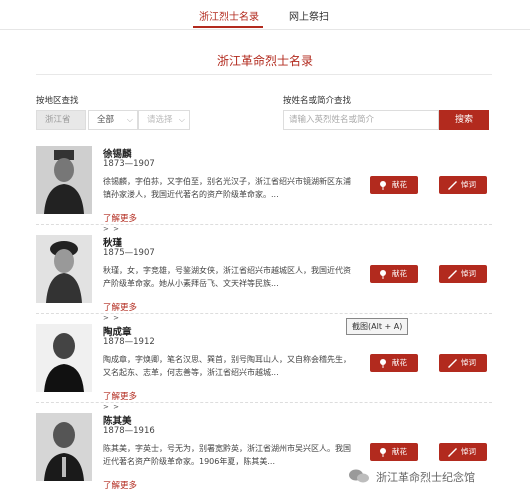 The image size is (530, 500). Describe the element at coordinates (317, 101) in the screenshot. I see `name-search-label: 按姓名或简介查找` at that location.